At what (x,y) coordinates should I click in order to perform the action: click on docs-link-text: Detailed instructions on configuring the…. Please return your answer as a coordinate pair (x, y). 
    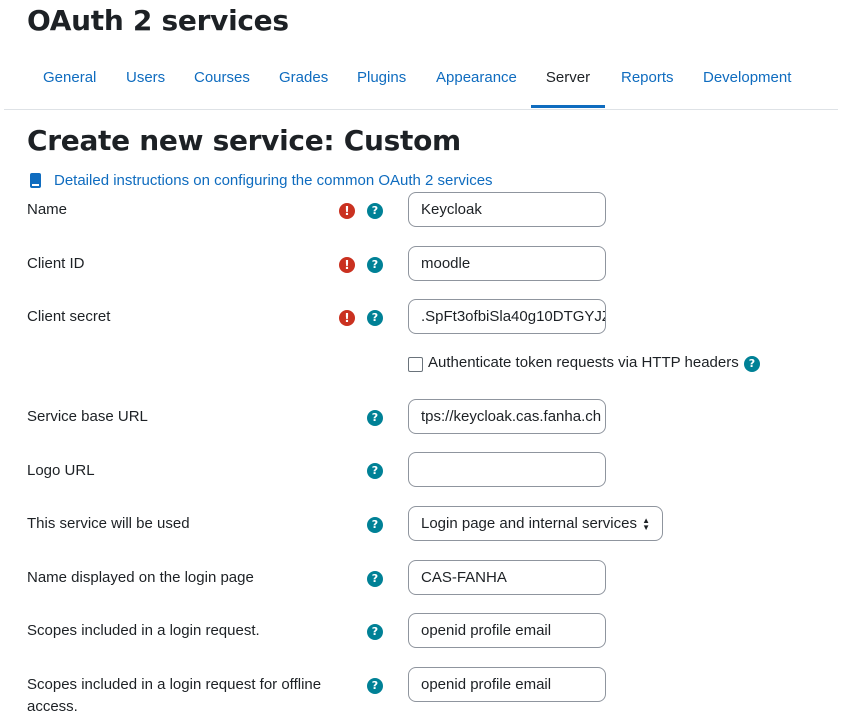
    Looking at the image, I should click on (273, 180).